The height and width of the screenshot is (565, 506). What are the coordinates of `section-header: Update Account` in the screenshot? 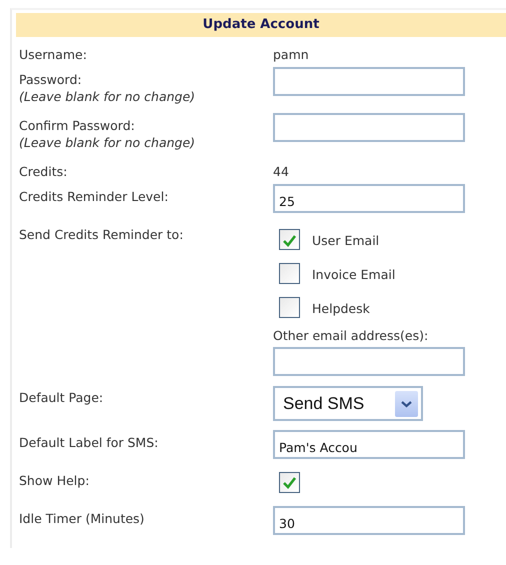 It's located at (261, 25).